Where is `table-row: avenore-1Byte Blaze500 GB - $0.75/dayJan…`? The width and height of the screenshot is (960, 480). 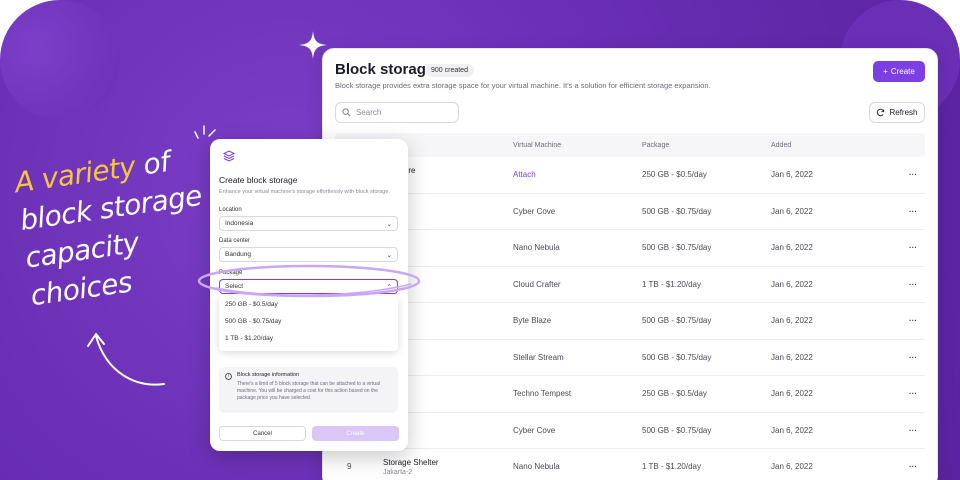
table-row: avenore-1Byte Blaze500 GB - $0.75/dayJan… is located at coordinates (630, 321).